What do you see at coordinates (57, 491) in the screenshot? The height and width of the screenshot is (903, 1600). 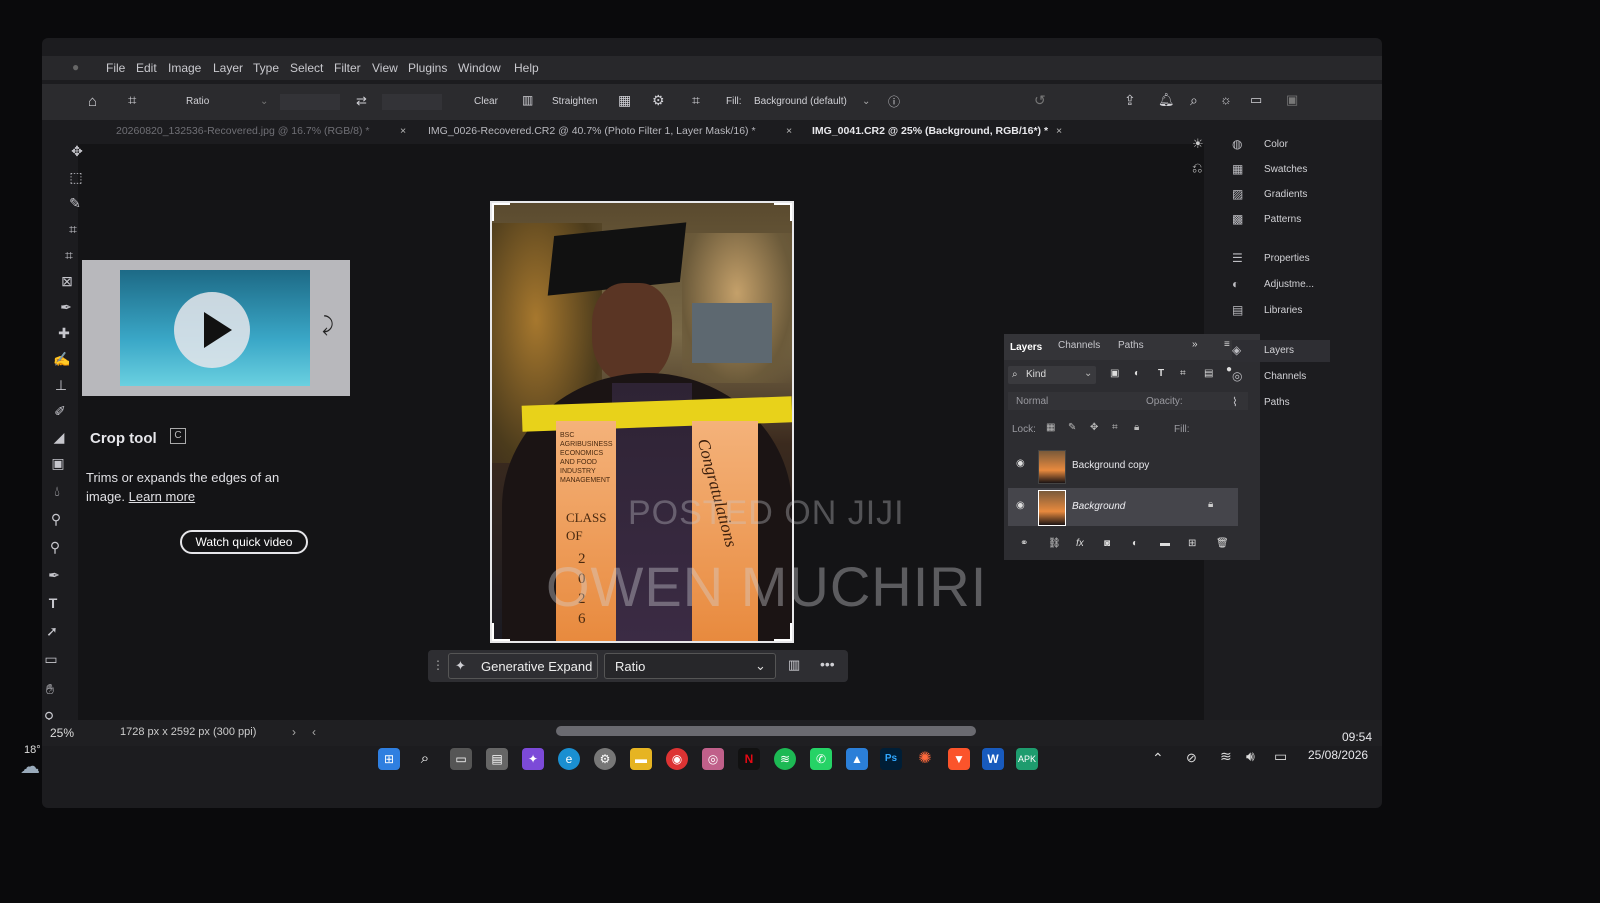 I see `blur-tool-icon: 💧︎` at bounding box center [57, 491].